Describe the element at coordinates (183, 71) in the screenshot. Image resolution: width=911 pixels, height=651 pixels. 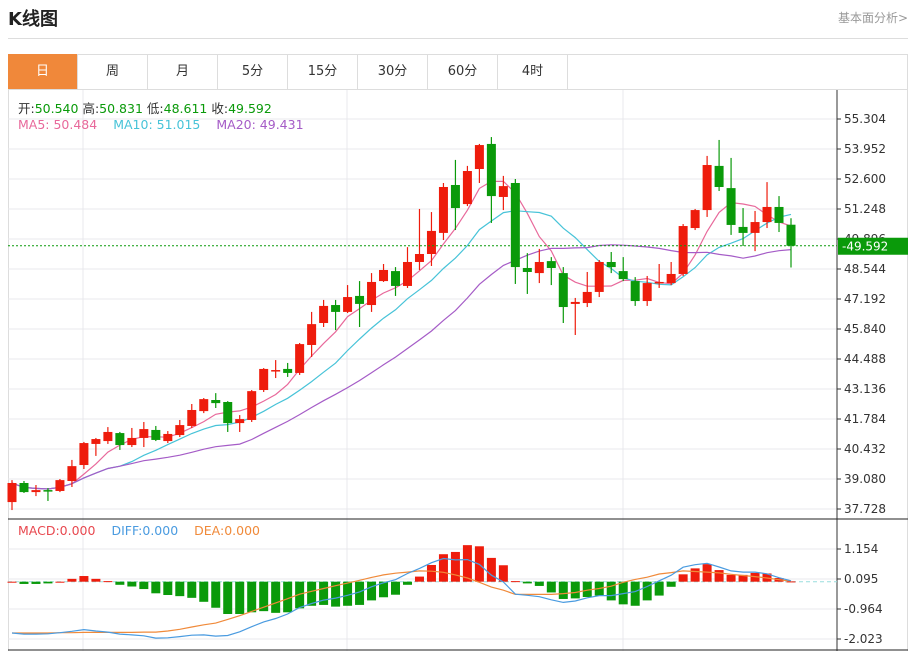
I see `tab-month: 月` at that location.